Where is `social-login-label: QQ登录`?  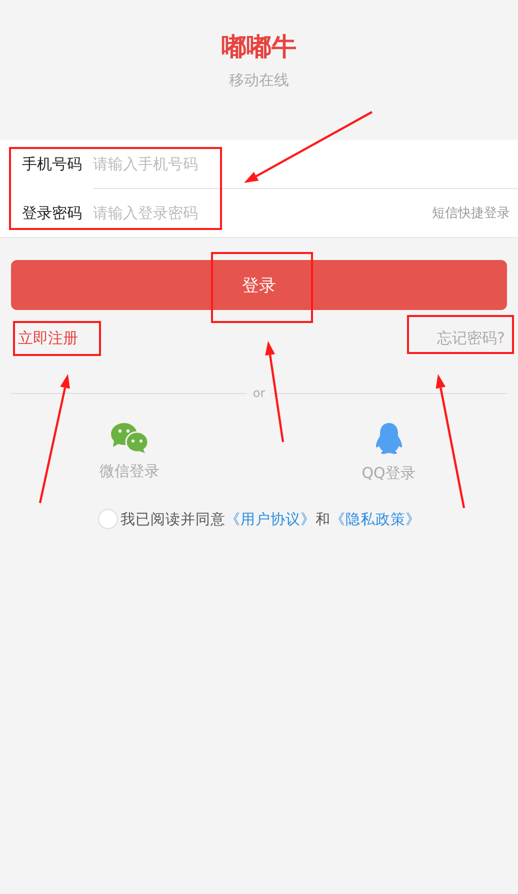
social-login-label: QQ登录 is located at coordinates (389, 473).